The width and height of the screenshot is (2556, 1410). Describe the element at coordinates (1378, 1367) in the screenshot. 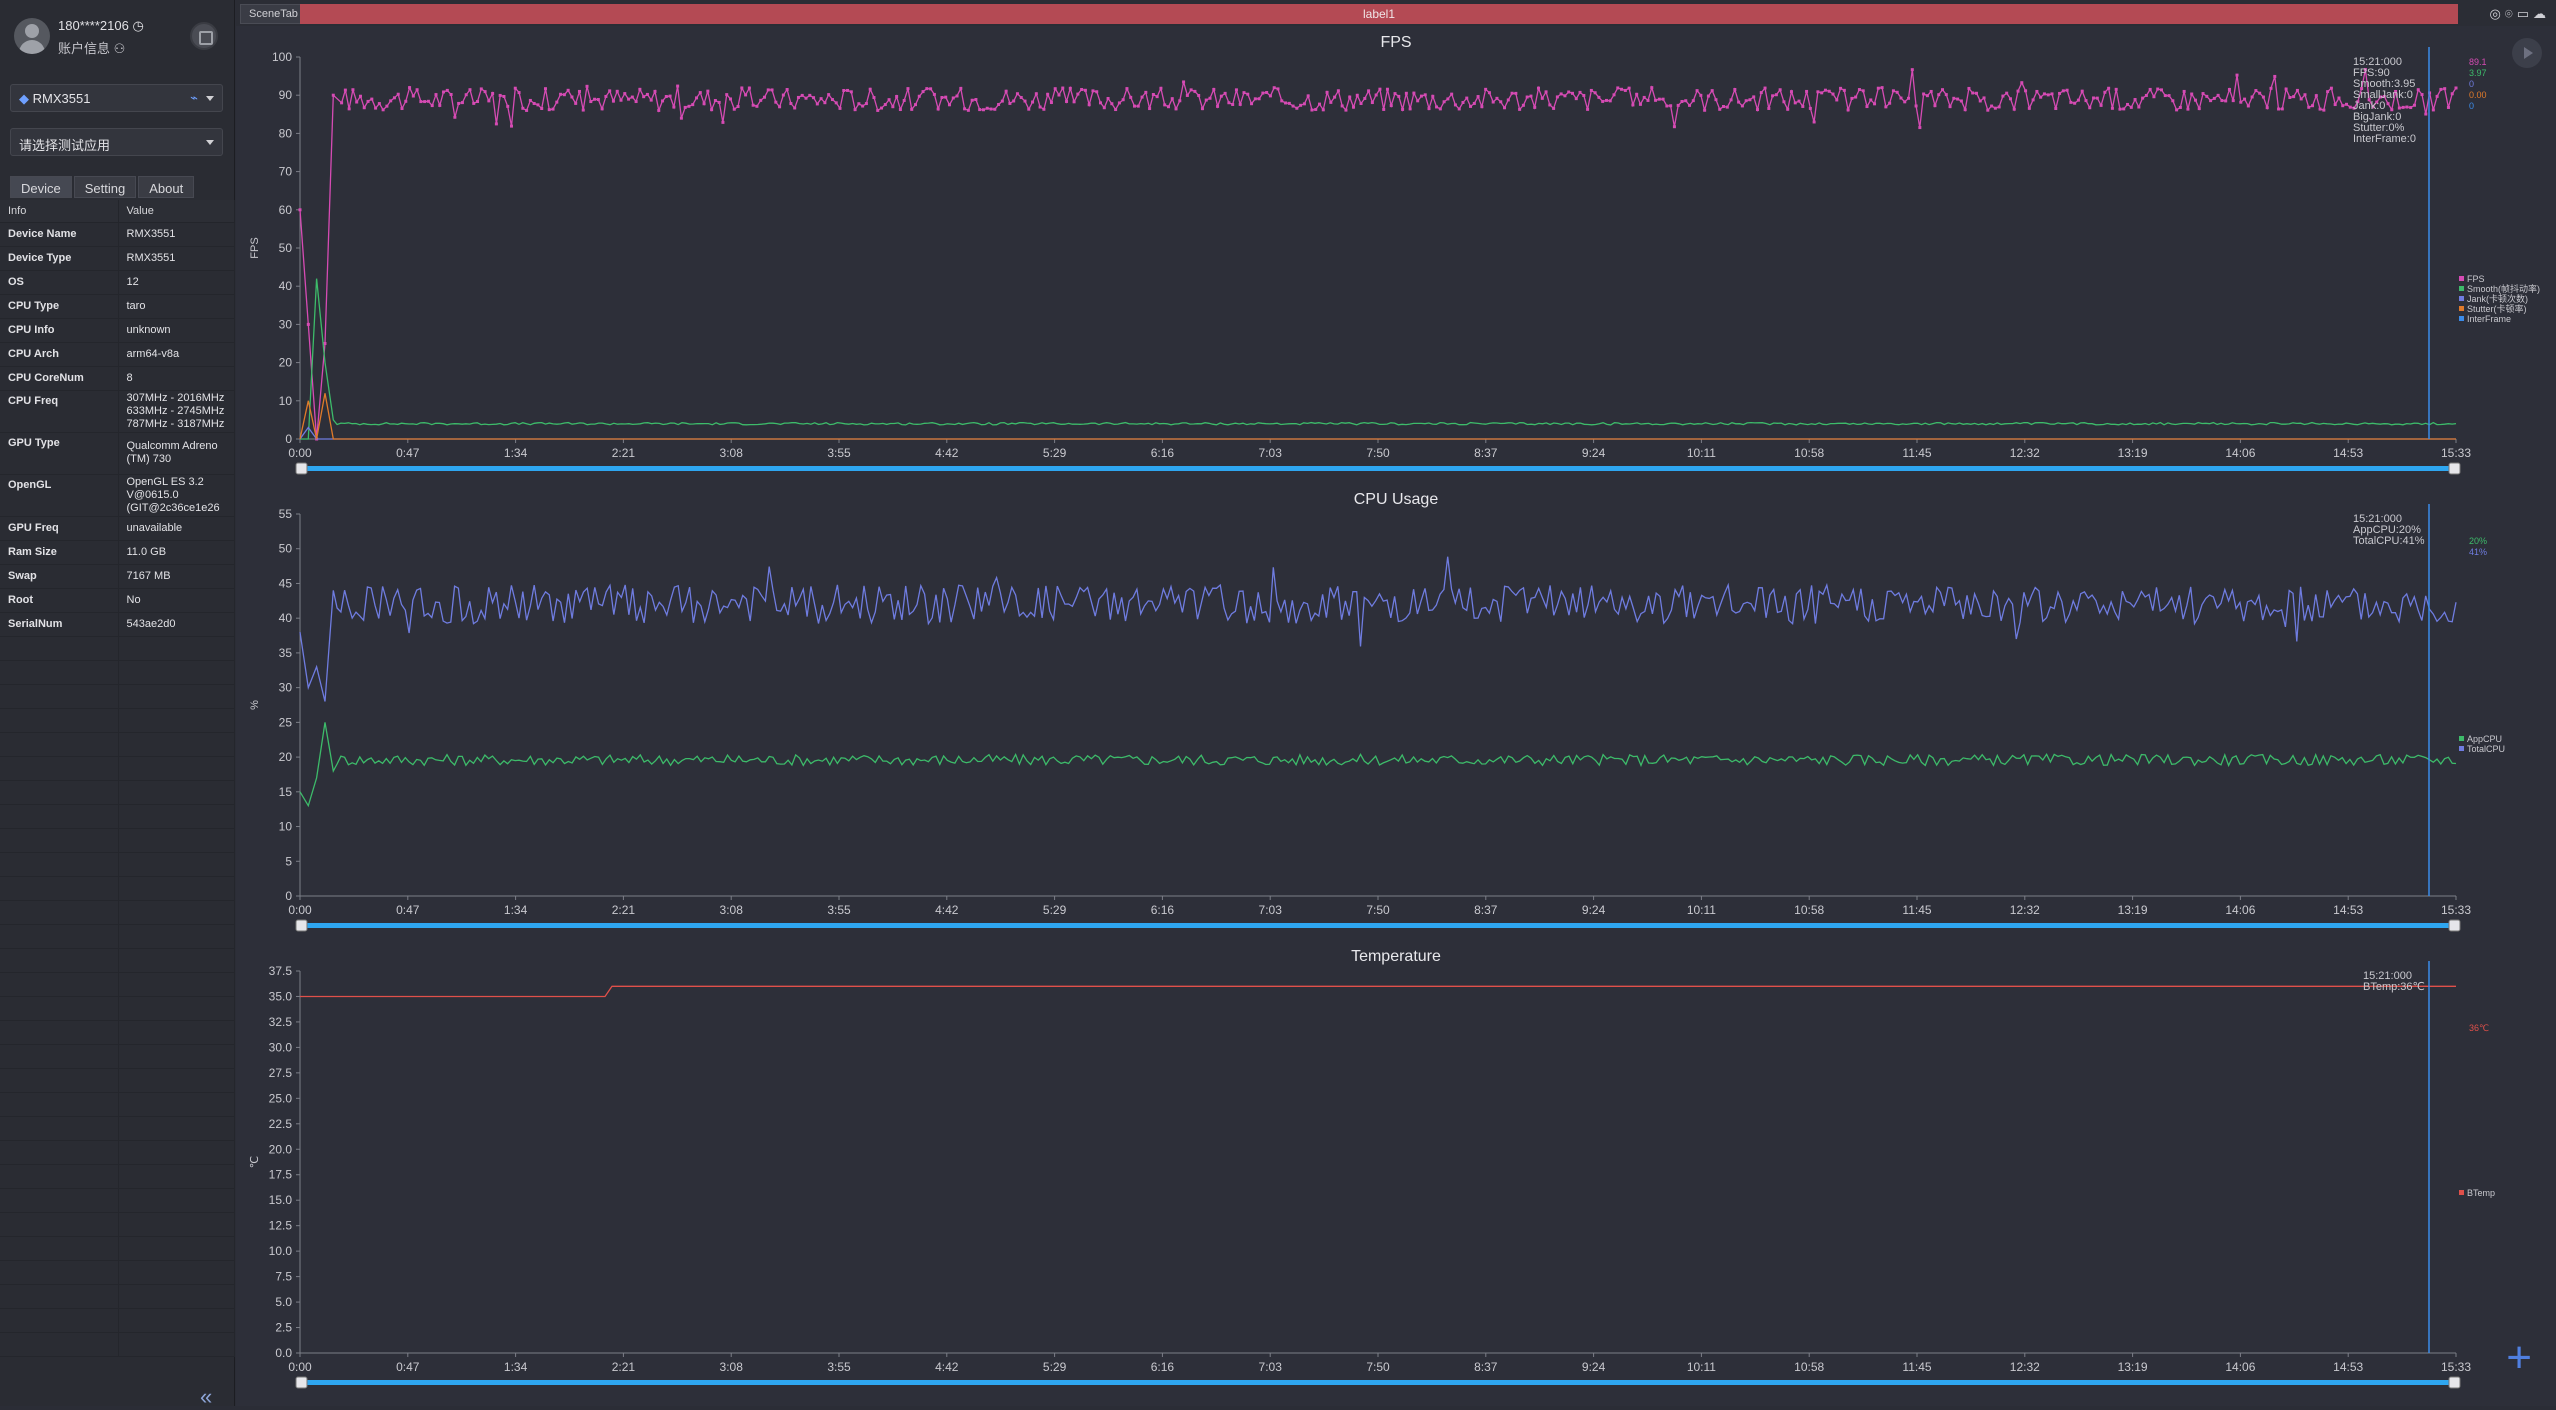

I see `x-tick-label: 7:50` at that location.